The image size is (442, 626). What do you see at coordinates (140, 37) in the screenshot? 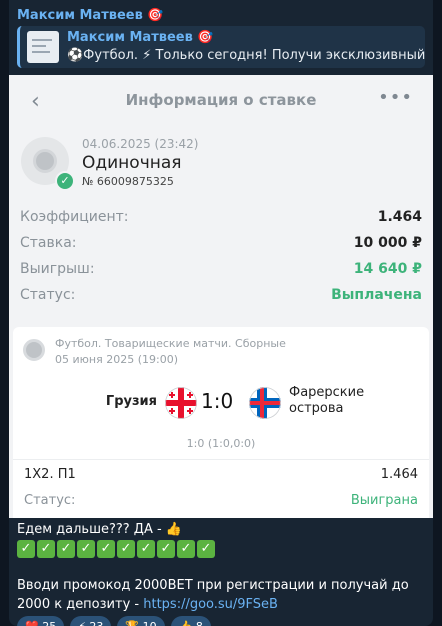
I see `reply-author: Максим Матвеев 🎯` at bounding box center [140, 37].